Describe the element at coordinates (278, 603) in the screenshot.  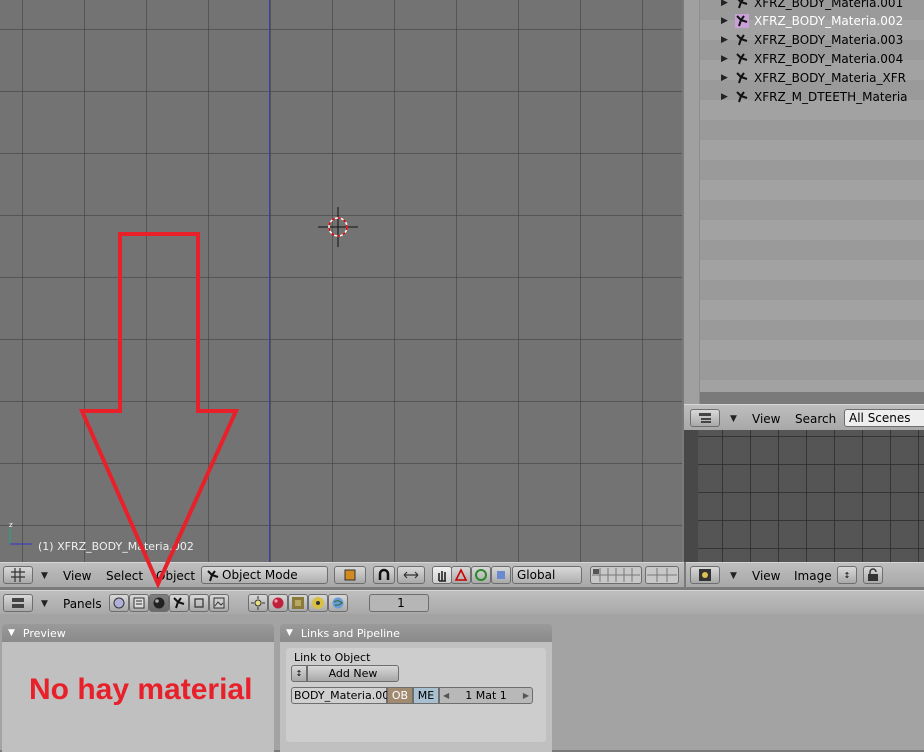
I see `material-button` at that location.